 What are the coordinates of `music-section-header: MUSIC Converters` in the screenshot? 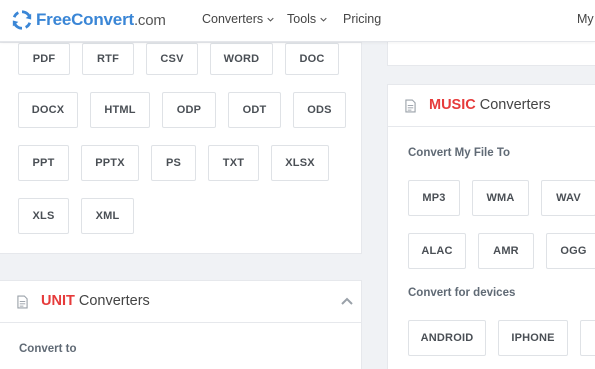 It's located at (491, 106).